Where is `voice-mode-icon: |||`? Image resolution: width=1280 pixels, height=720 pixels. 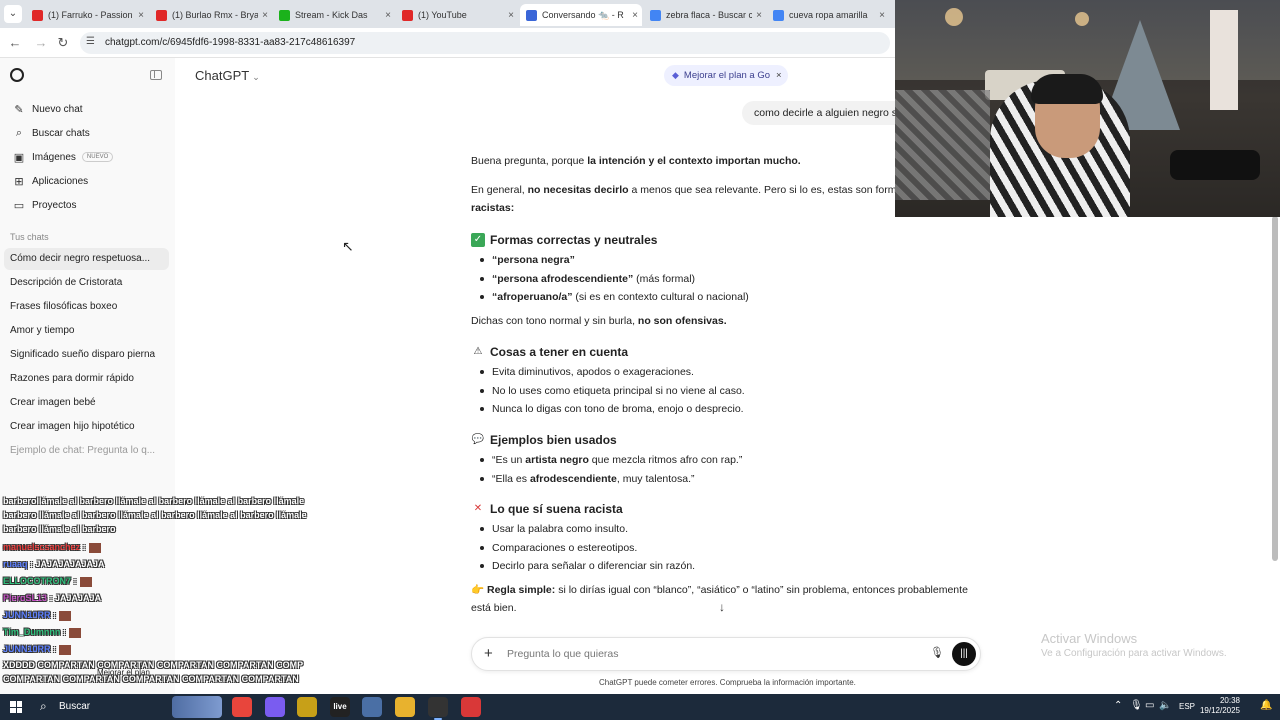 voice-mode-icon: ||| is located at coordinates (964, 654).